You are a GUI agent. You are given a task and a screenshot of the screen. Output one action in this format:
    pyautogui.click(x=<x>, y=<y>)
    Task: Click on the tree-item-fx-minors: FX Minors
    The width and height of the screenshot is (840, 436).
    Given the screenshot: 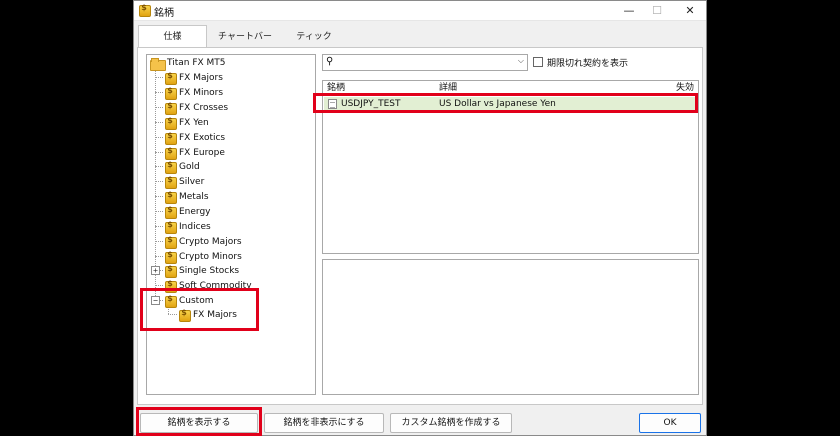 What is the action you would take?
    pyautogui.click(x=193, y=93)
    